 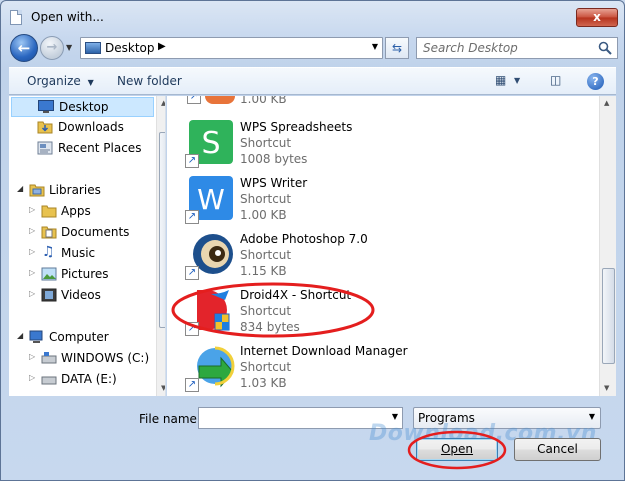 I want to click on organize-label: Organize, so click(x=54, y=81).